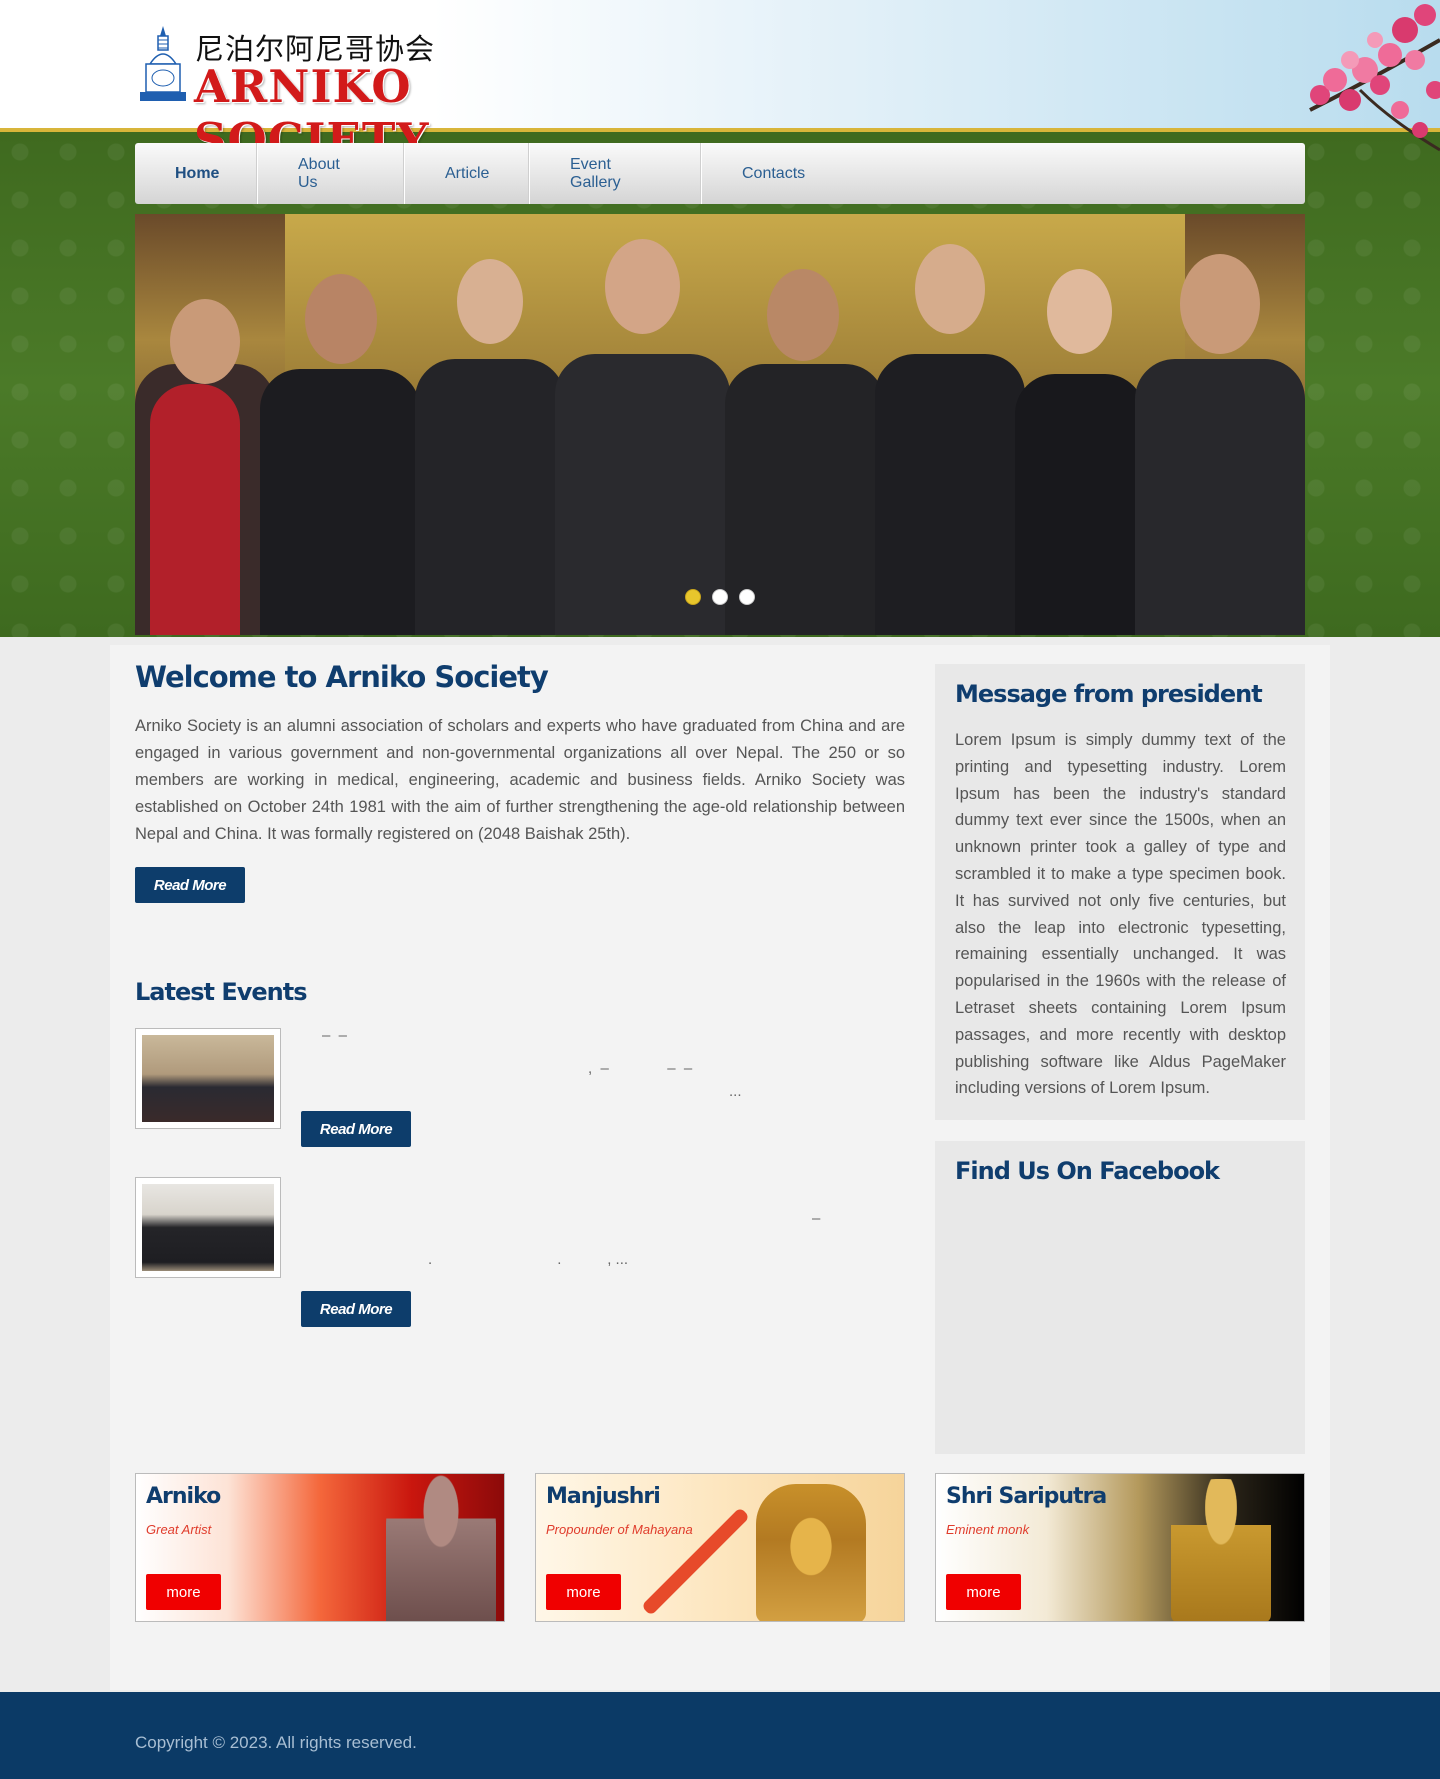 The height and width of the screenshot is (1779, 1440). Describe the element at coordinates (816, 1218) in the screenshot. I see `event-2-line-1: –` at that location.